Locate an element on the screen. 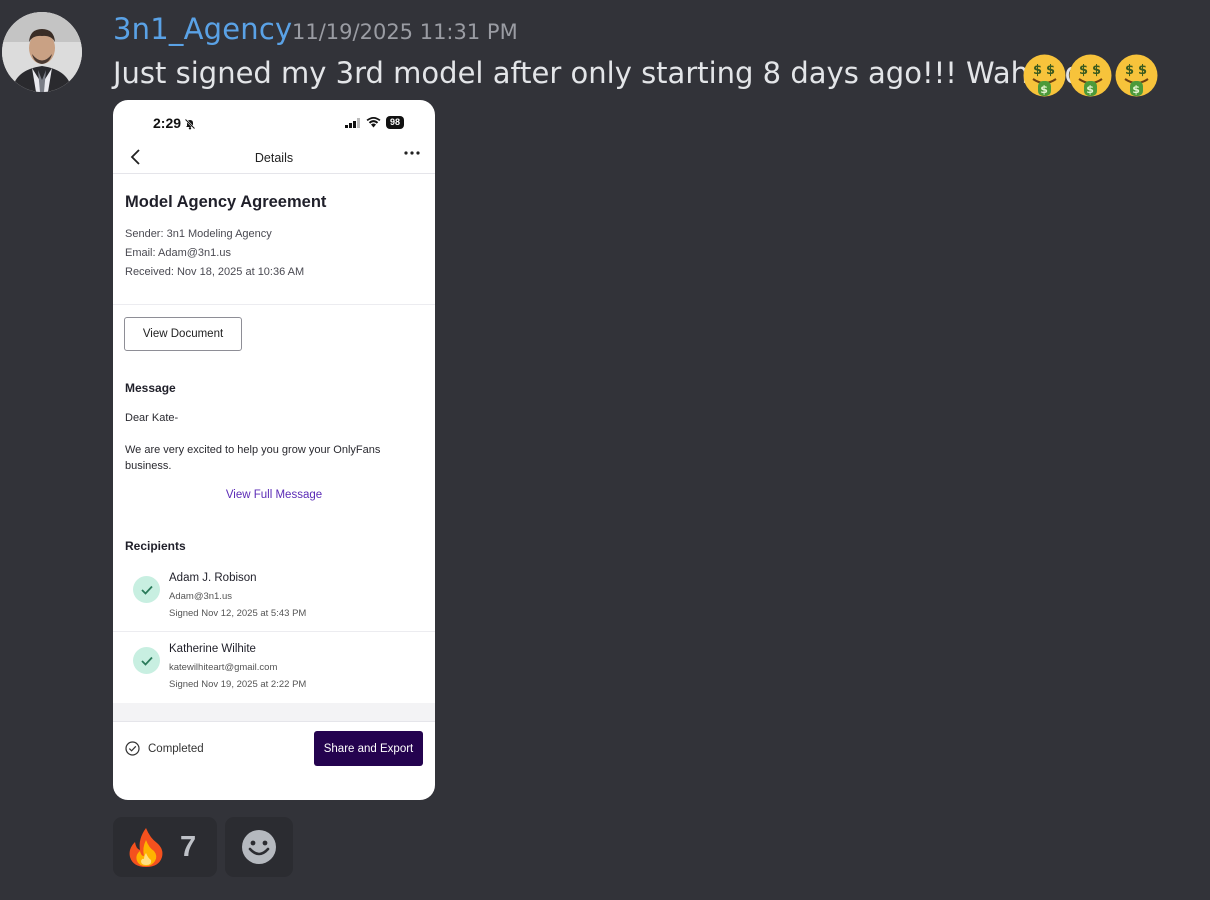 The width and height of the screenshot is (1210, 900). completed-label: Completed is located at coordinates (176, 748).